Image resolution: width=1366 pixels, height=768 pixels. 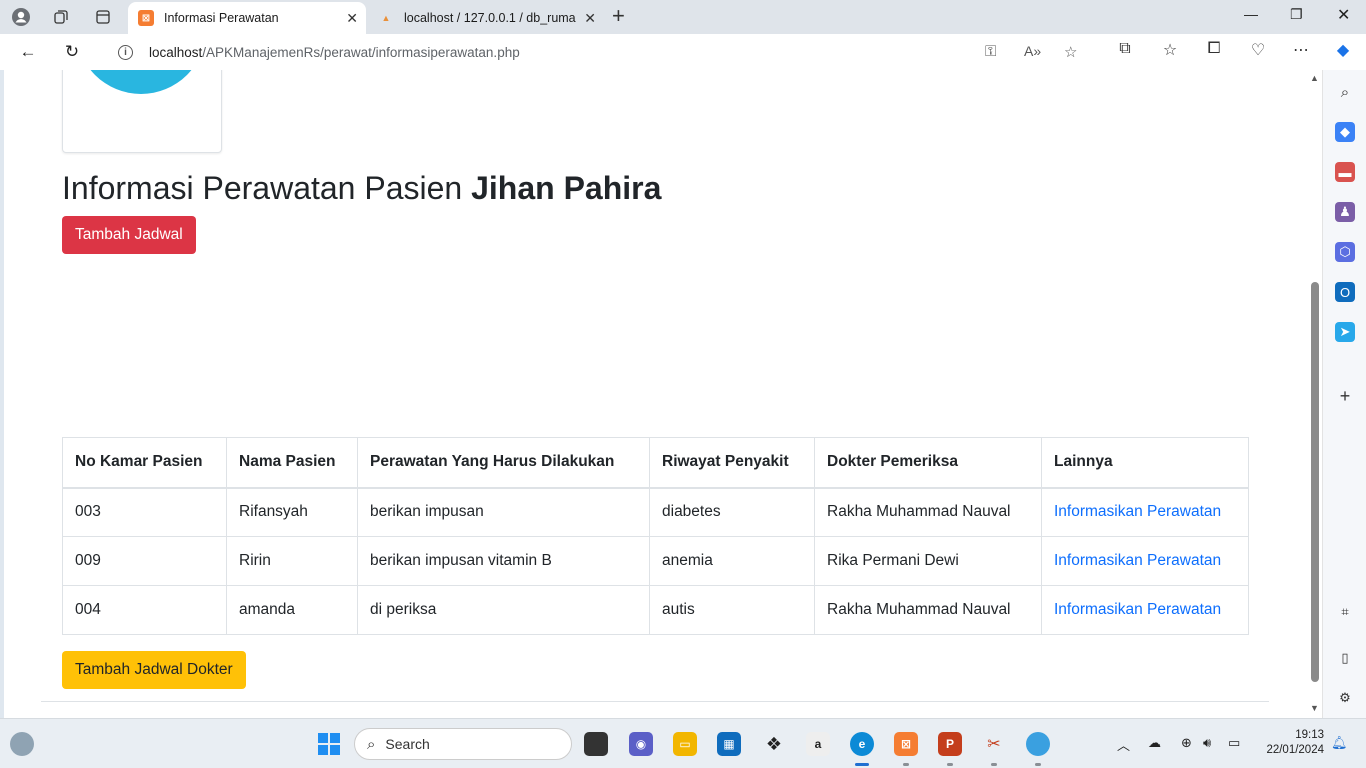 What do you see at coordinates (1070, 52) in the screenshot?
I see `favorite-star-icon: ☆` at bounding box center [1070, 52].